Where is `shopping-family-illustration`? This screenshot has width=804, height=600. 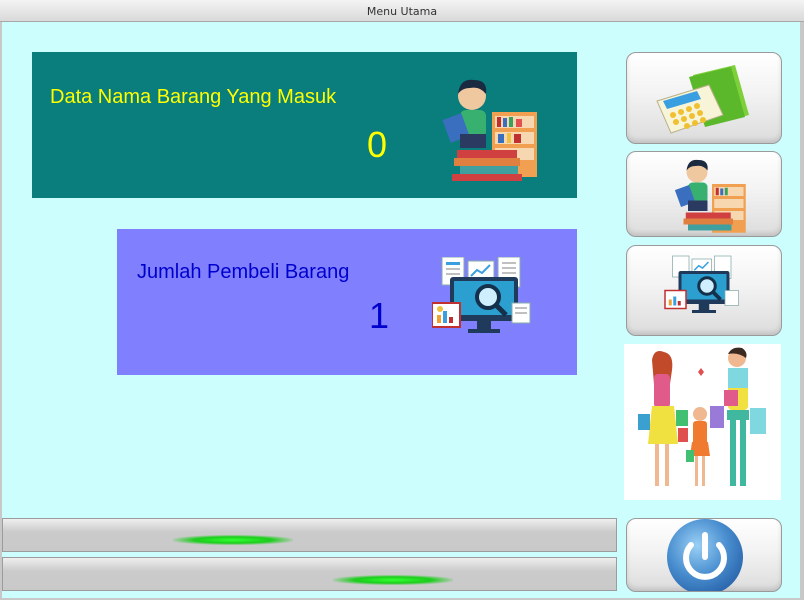 shopping-family-illustration is located at coordinates (702, 422).